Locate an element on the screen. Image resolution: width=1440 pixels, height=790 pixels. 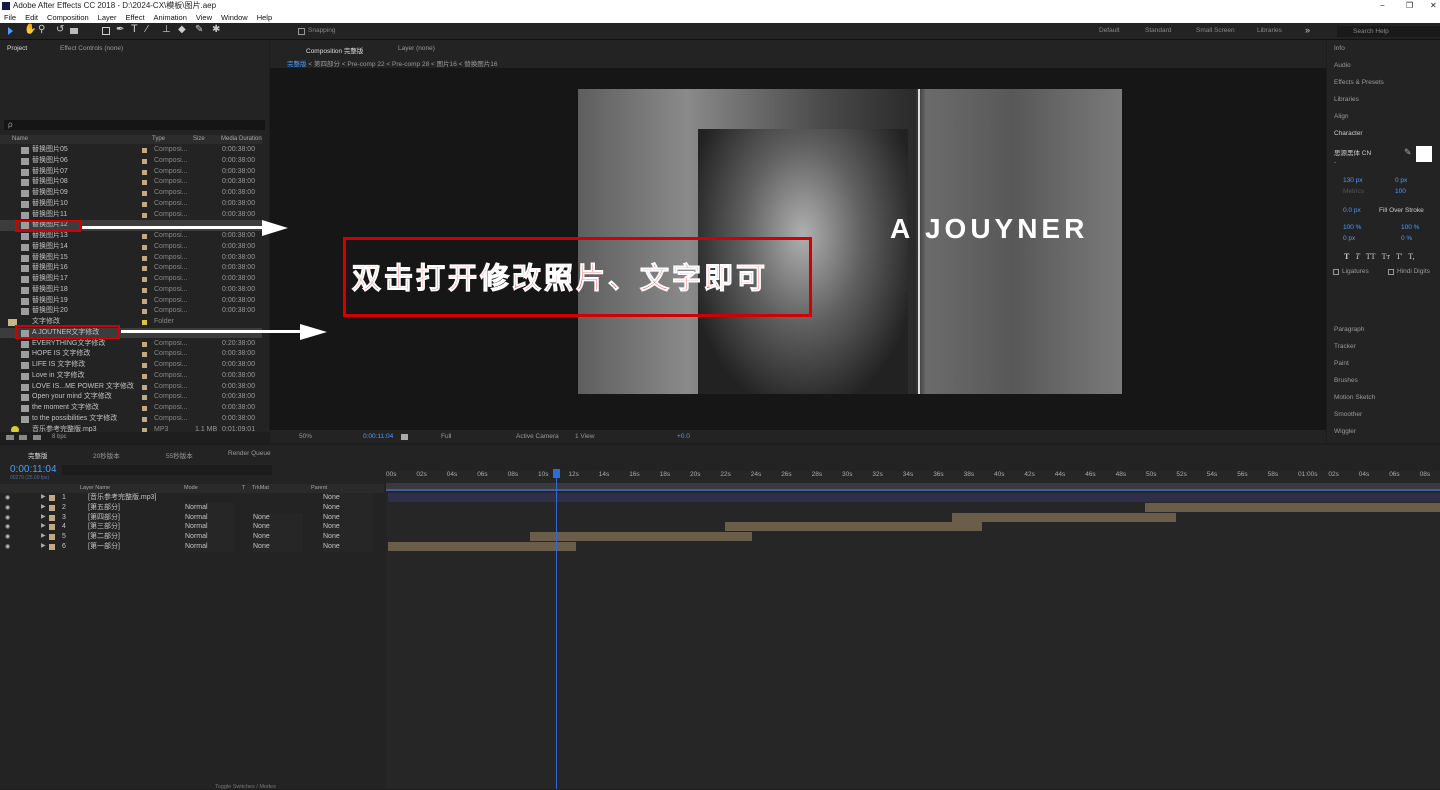
menu-animation: Animation is located at coordinates (170, 17).